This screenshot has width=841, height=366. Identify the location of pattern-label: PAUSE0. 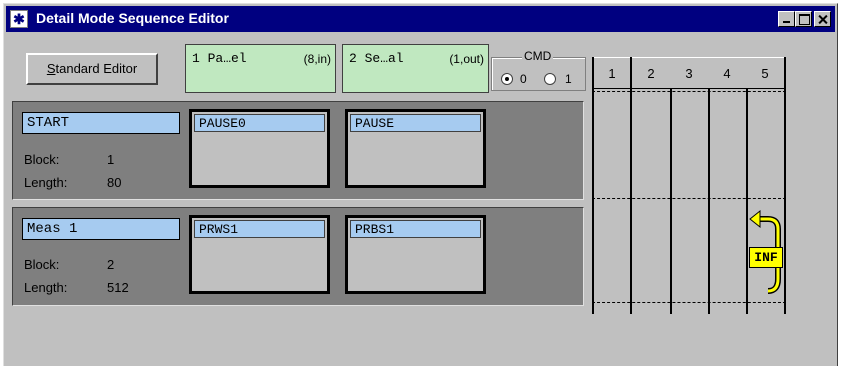
(259, 123).